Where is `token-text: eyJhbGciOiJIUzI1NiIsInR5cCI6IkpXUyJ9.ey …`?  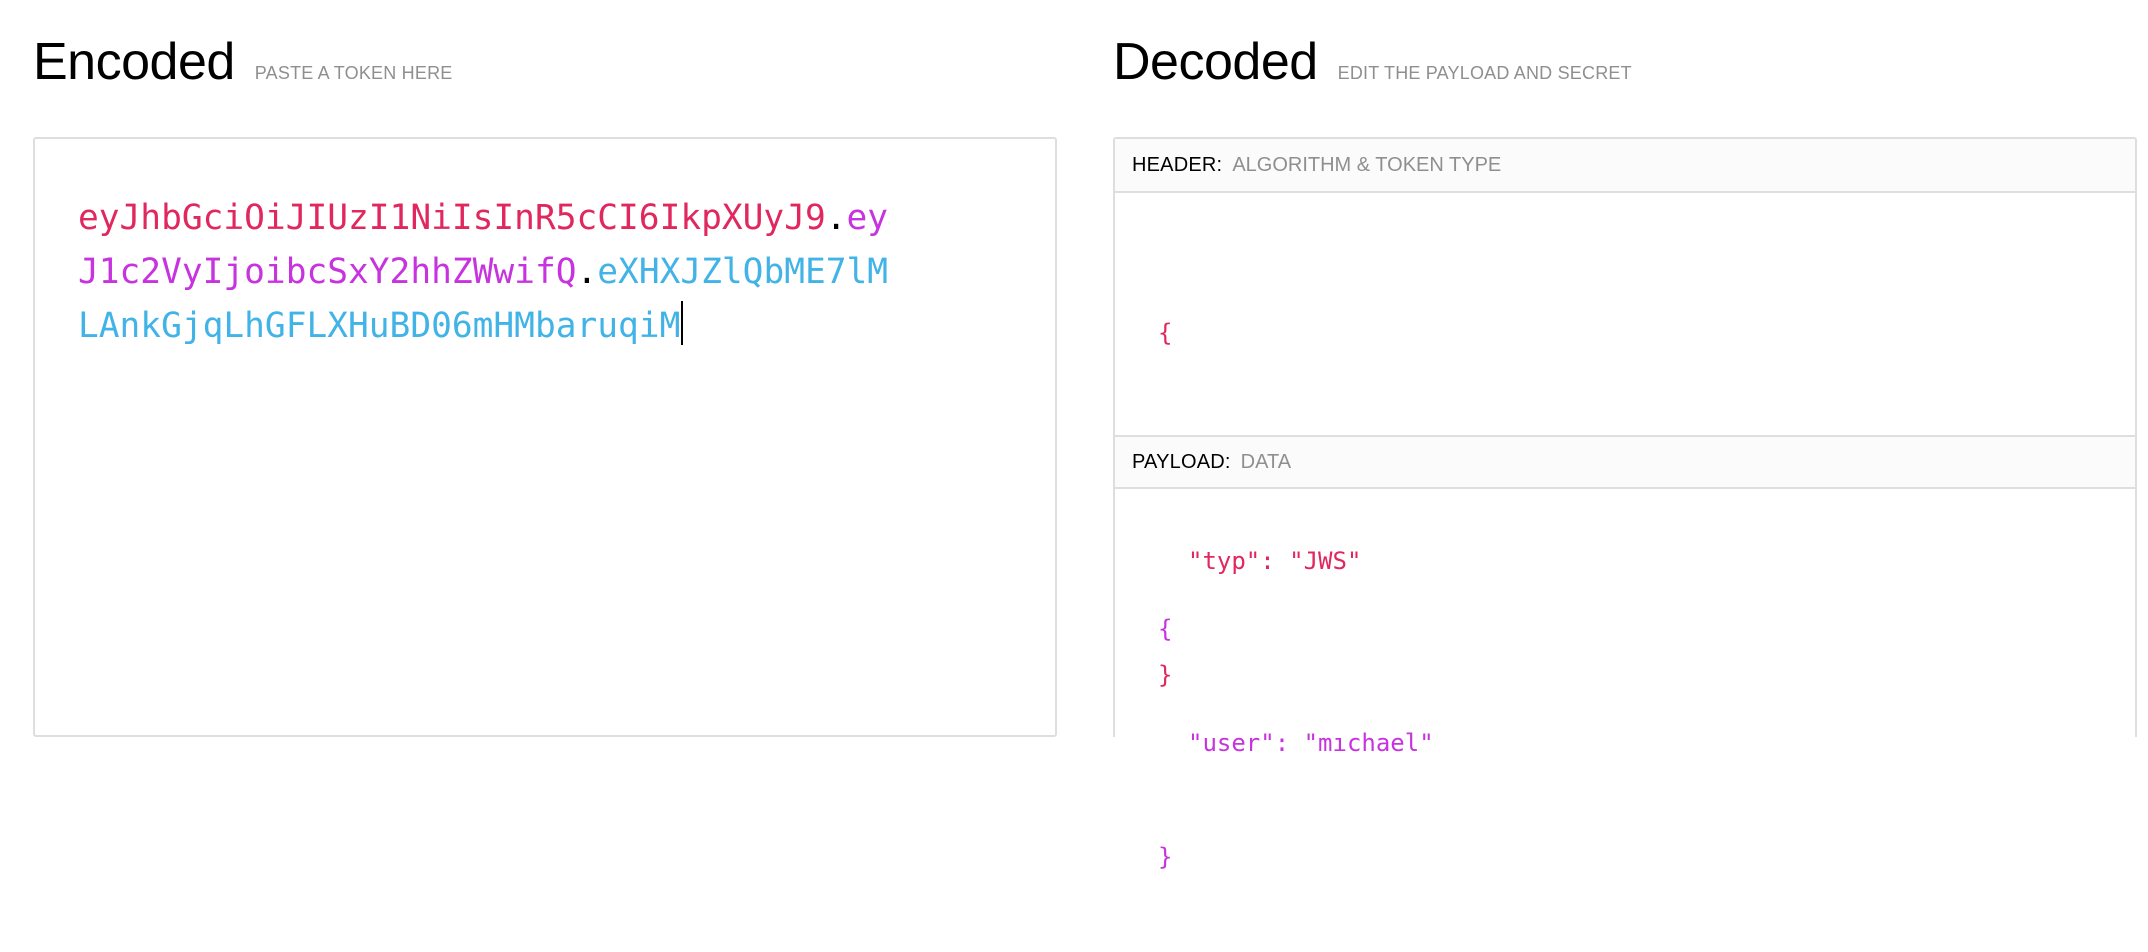 token-text: eyJhbGciOiJIUzI1NiIsInR5cCI6IkpXUyJ9.ey … is located at coordinates (528, 272).